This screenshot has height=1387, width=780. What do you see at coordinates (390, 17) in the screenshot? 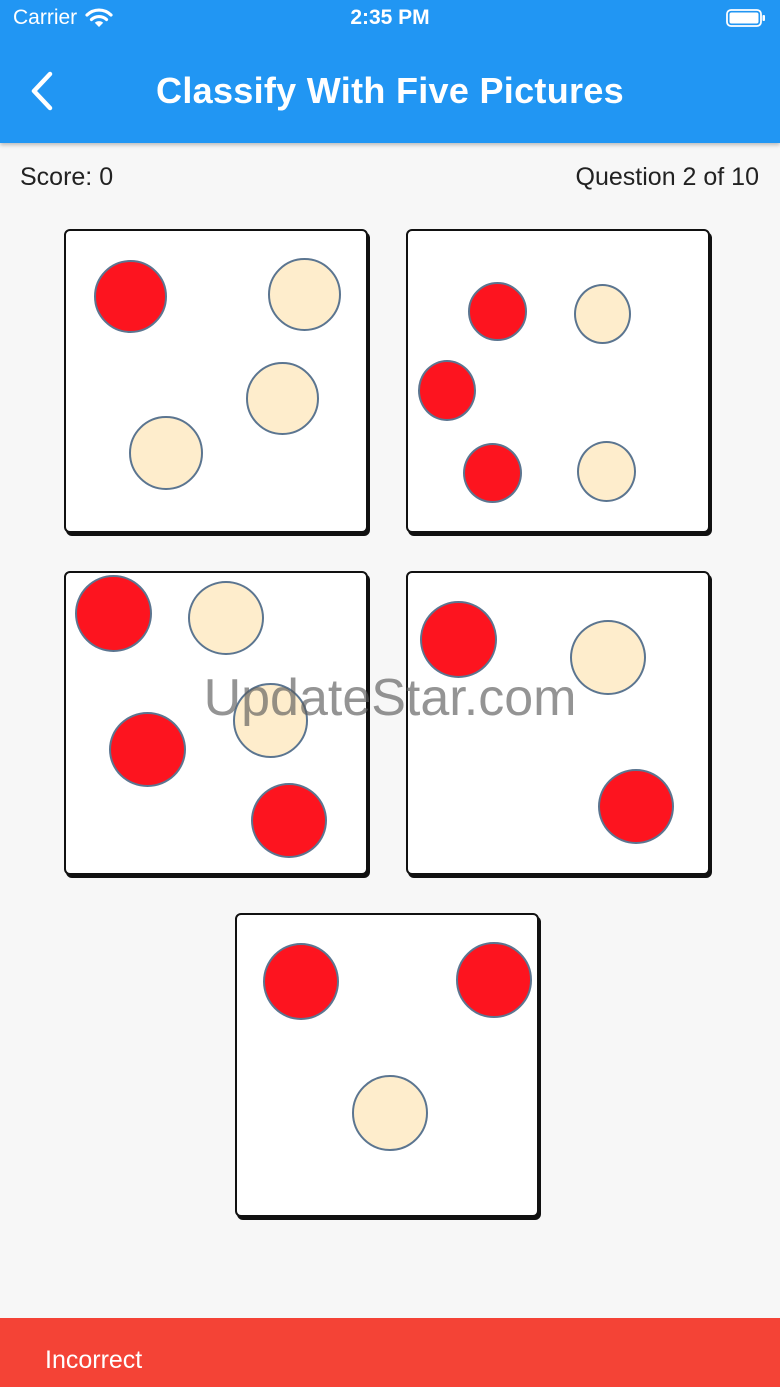
I see `status-time: 2:35 PM` at bounding box center [390, 17].